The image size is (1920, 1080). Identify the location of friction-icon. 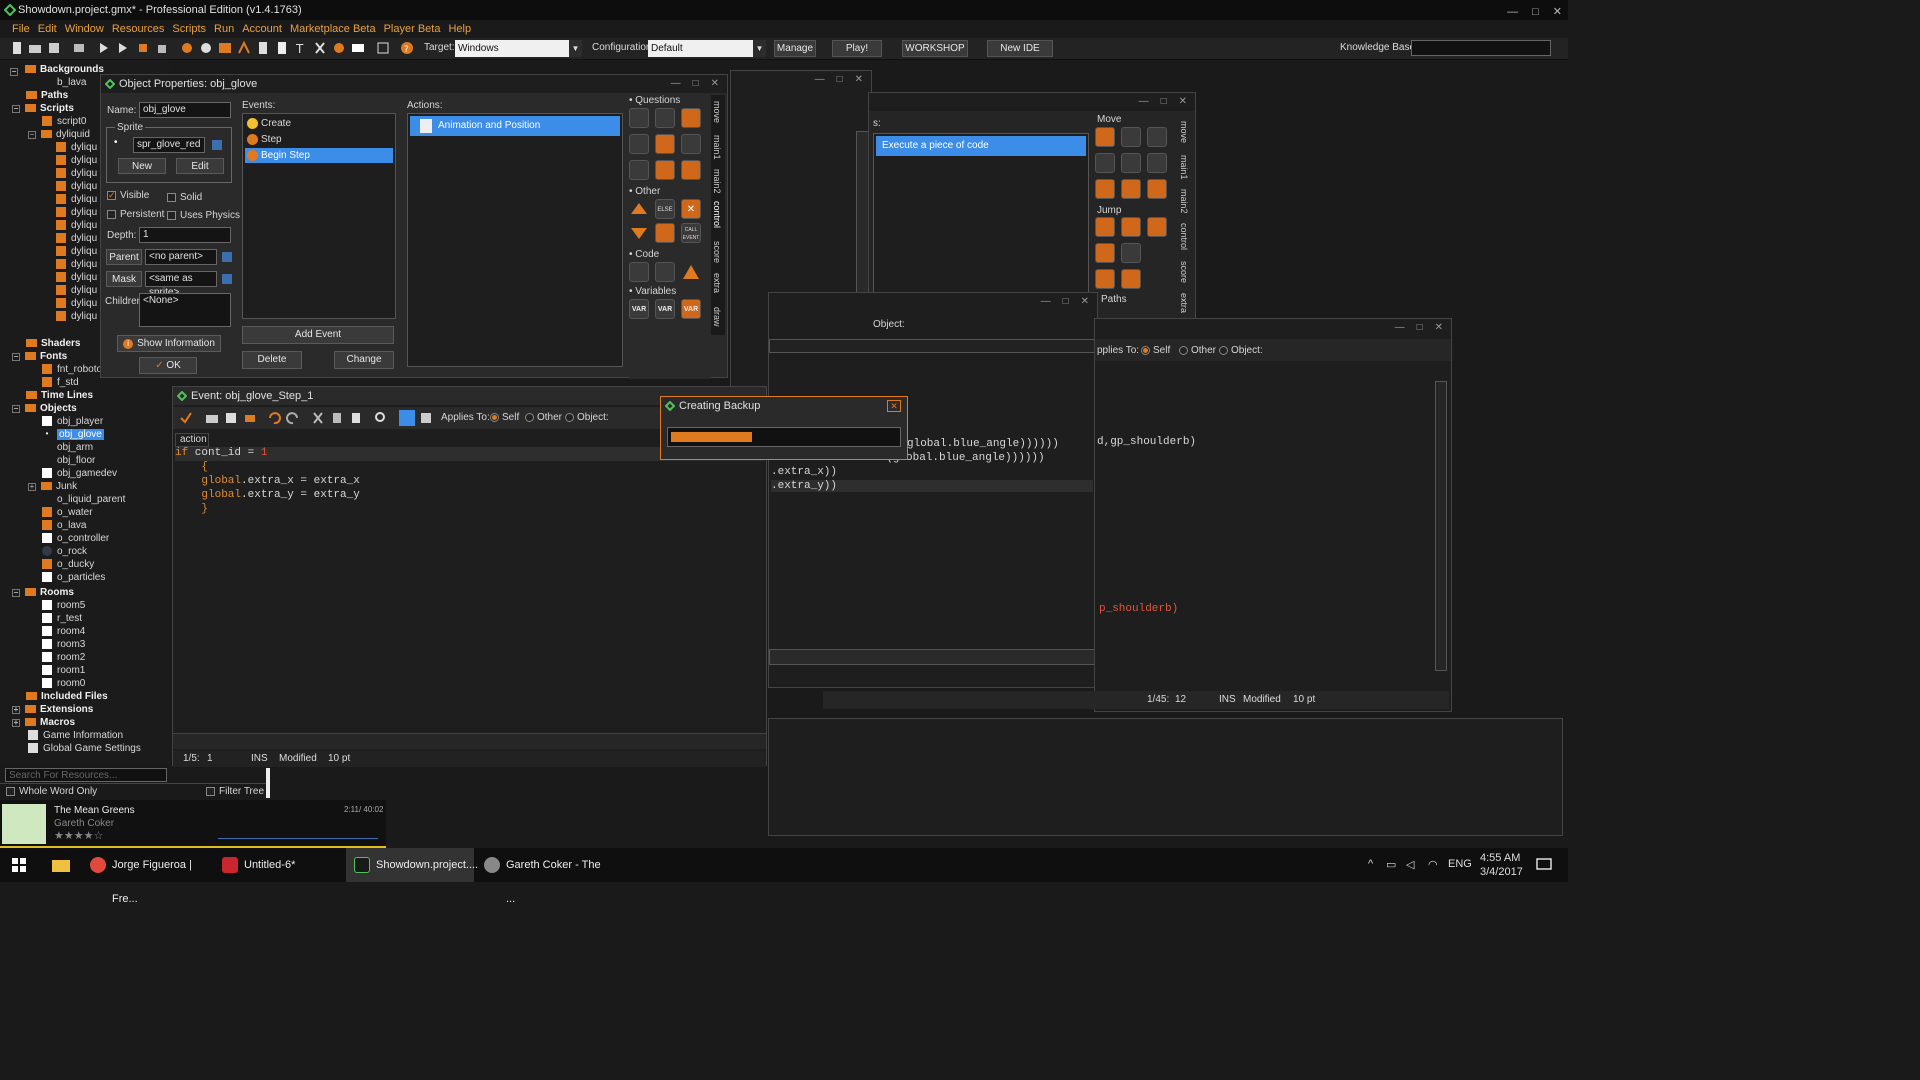
(1157, 189).